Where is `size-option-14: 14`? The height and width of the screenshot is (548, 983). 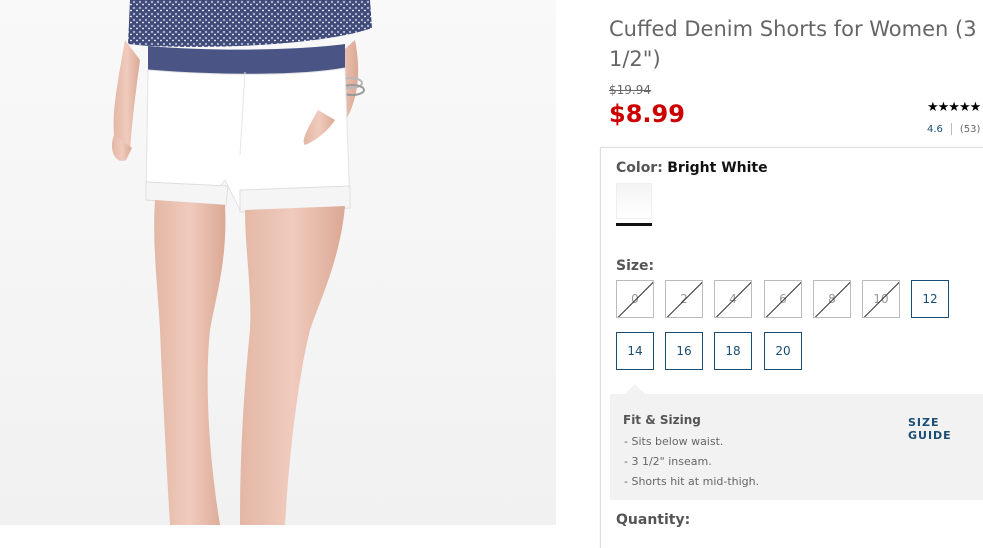
size-option-14: 14 is located at coordinates (635, 351).